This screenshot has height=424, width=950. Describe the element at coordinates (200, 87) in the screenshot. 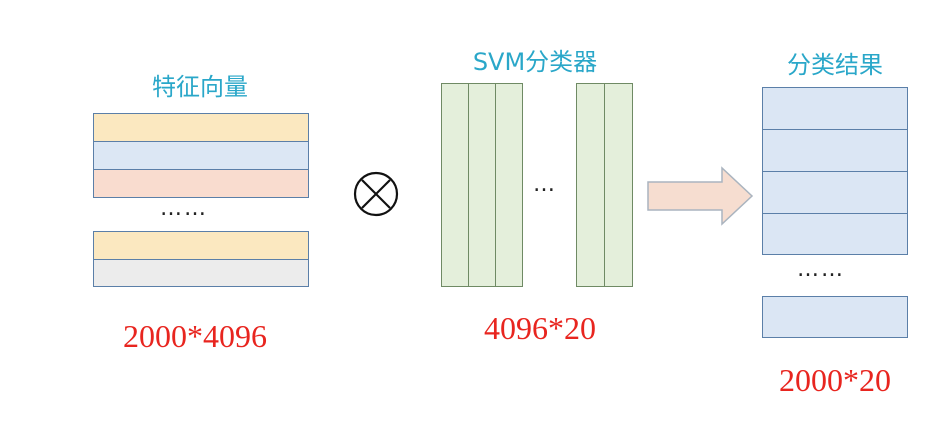

I see `feature-vectors-title: 特征向量` at that location.